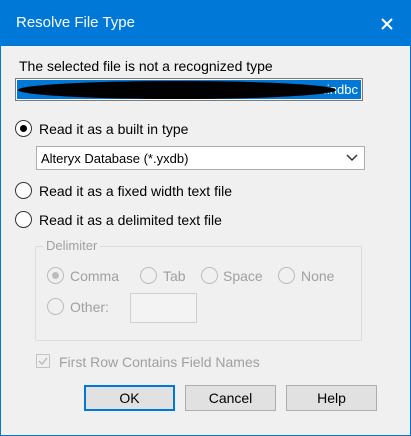  Describe the element at coordinates (23, 128) in the screenshot. I see `radio-builtin-type` at that location.